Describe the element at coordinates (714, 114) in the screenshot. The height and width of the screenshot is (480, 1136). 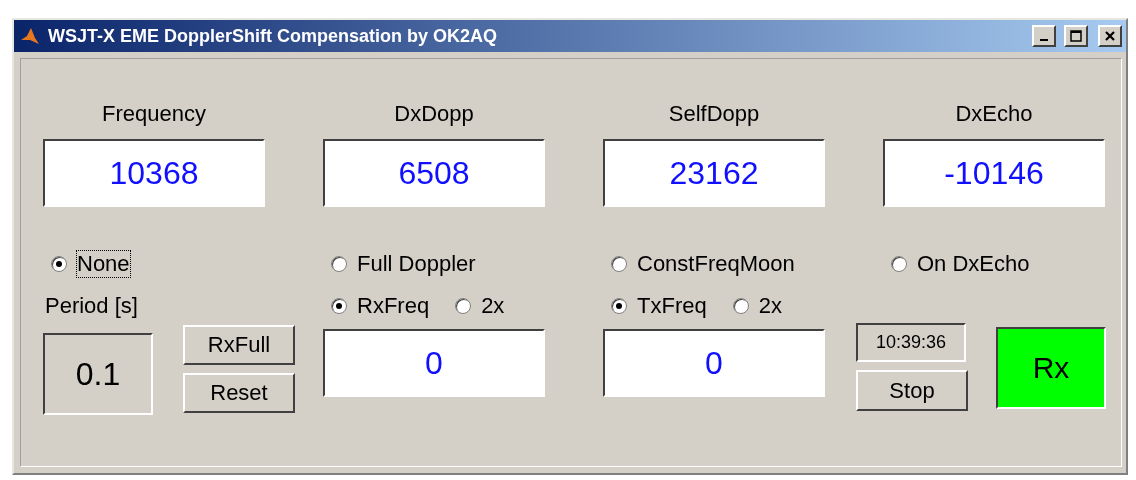
I see `readout-label: SelfDopp` at that location.